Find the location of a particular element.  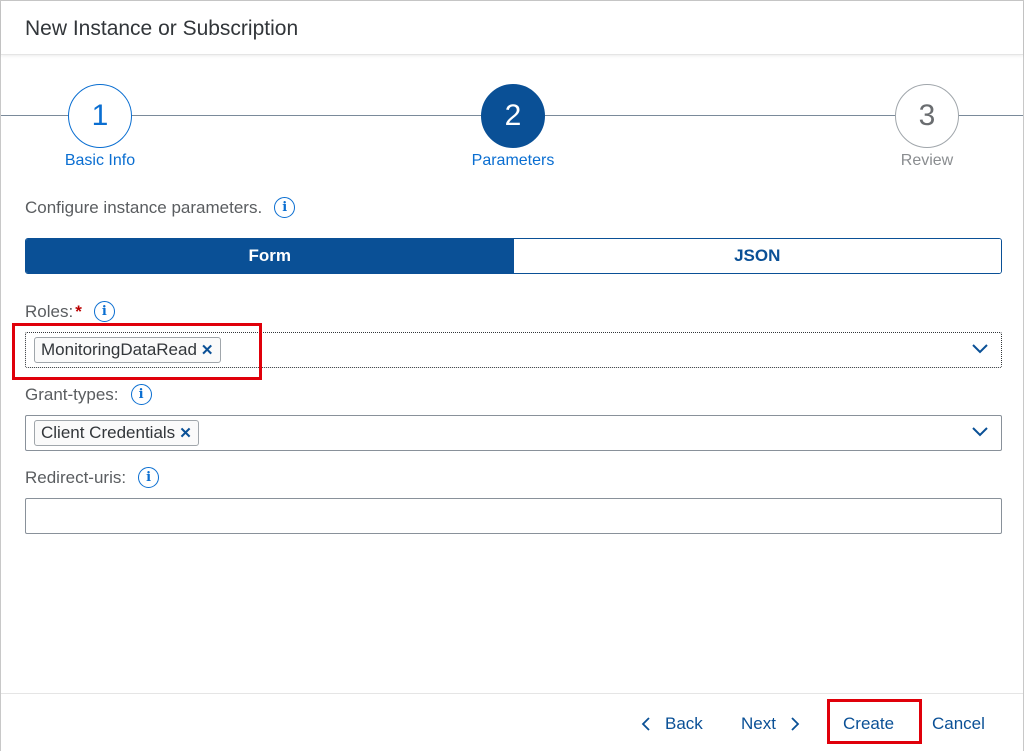

config-description: Configure instance parameters. i is located at coordinates (160, 207).